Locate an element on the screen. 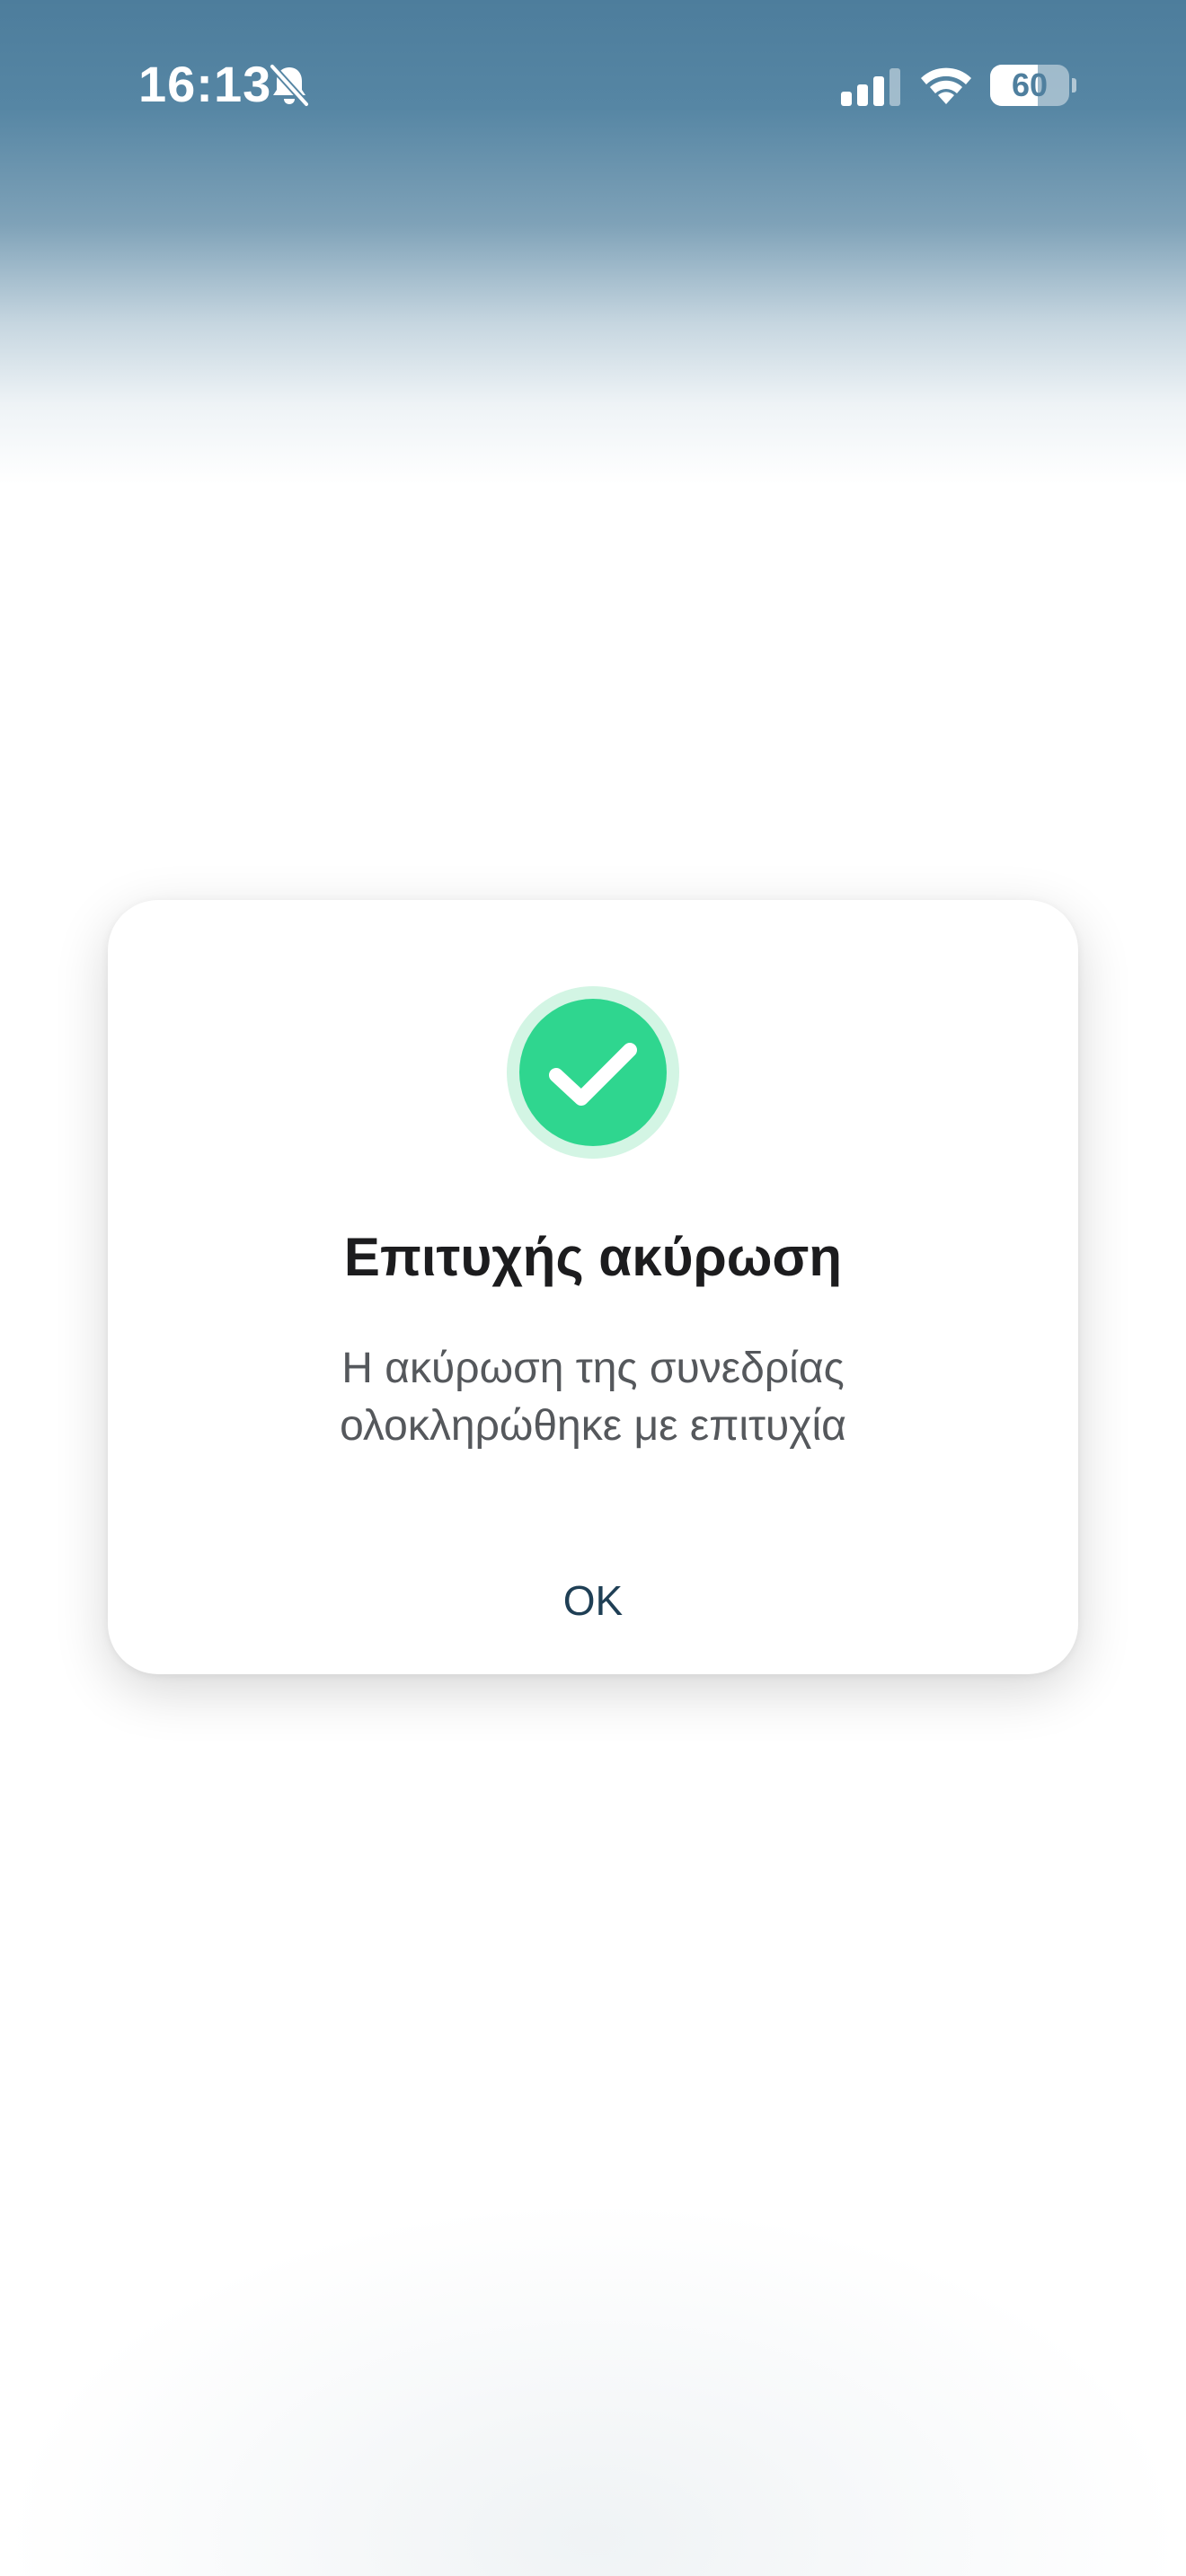 The width and height of the screenshot is (1186, 2576). success-icon-disc is located at coordinates (593, 1072).